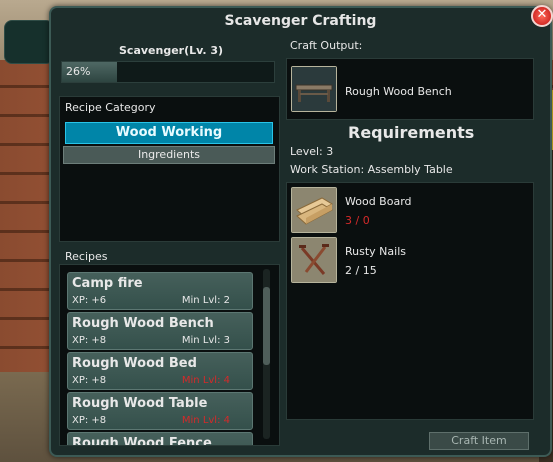  Describe the element at coordinates (142, 441) in the screenshot. I see `recipe-name: Rough Wood Fence` at that location.